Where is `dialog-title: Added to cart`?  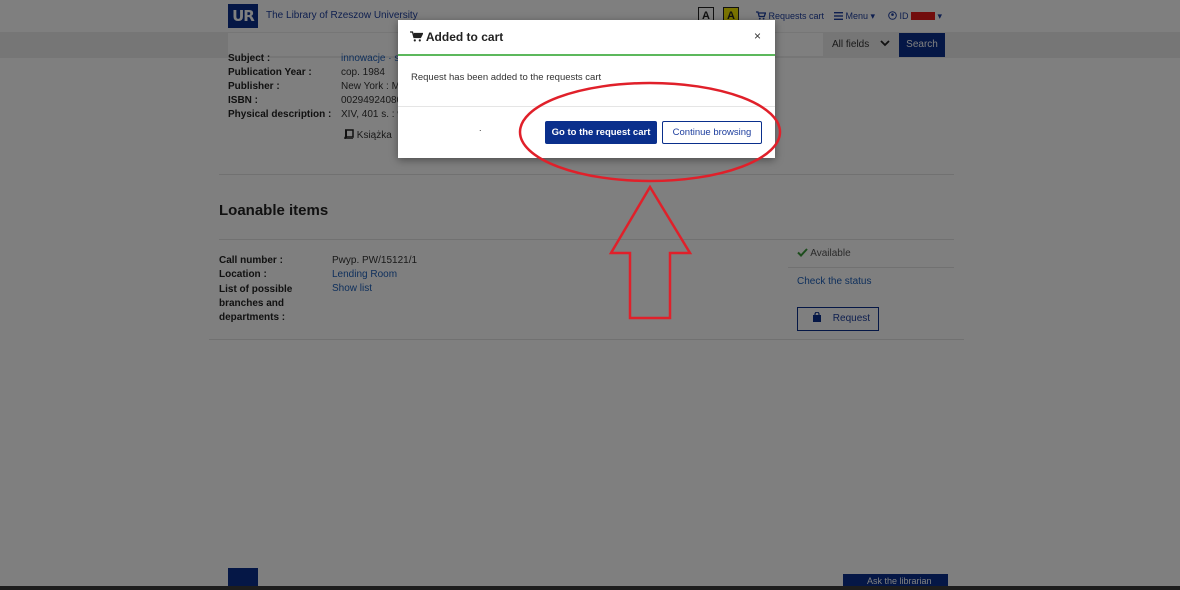 dialog-title: Added to cart is located at coordinates (456, 37).